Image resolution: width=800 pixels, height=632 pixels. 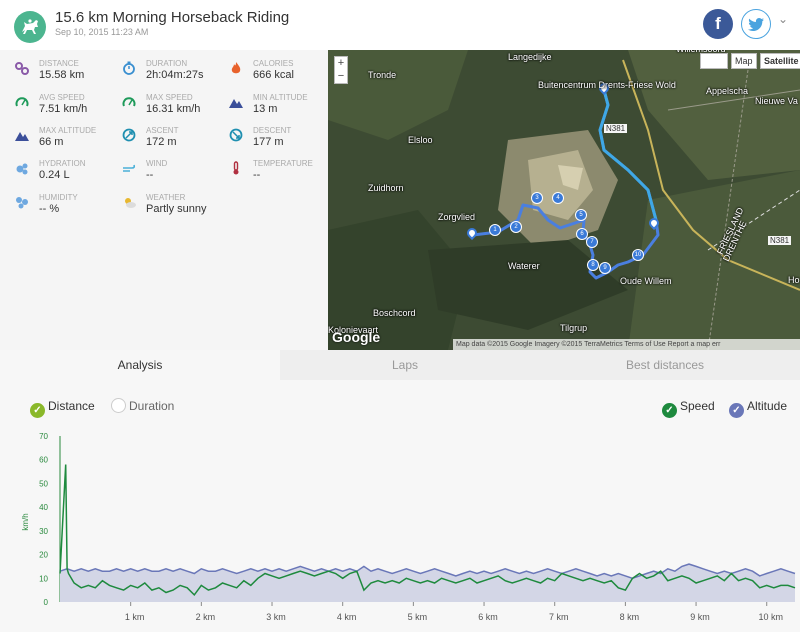 What do you see at coordinates (162, 130) in the screenshot?
I see `stat-label: ASCENT` at bounding box center [162, 130].